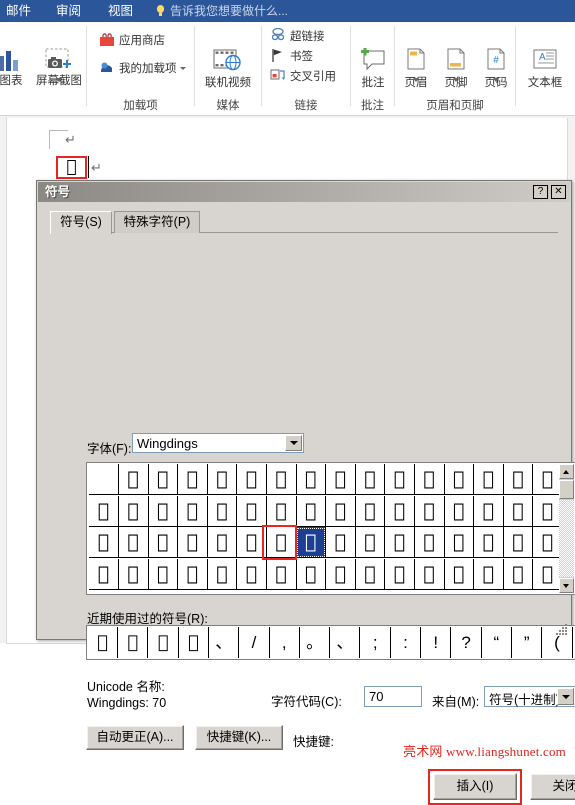 The width and height of the screenshot is (575, 805). I want to click on store-button: 应用商店, so click(132, 41).